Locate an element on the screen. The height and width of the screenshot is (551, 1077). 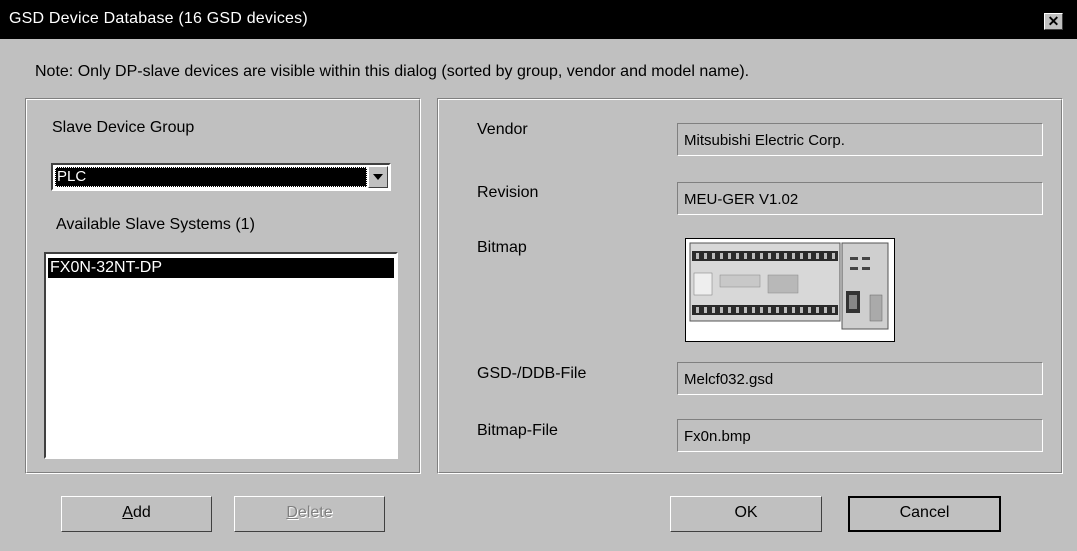
slave-device-group-combo: PLC is located at coordinates (221, 177).